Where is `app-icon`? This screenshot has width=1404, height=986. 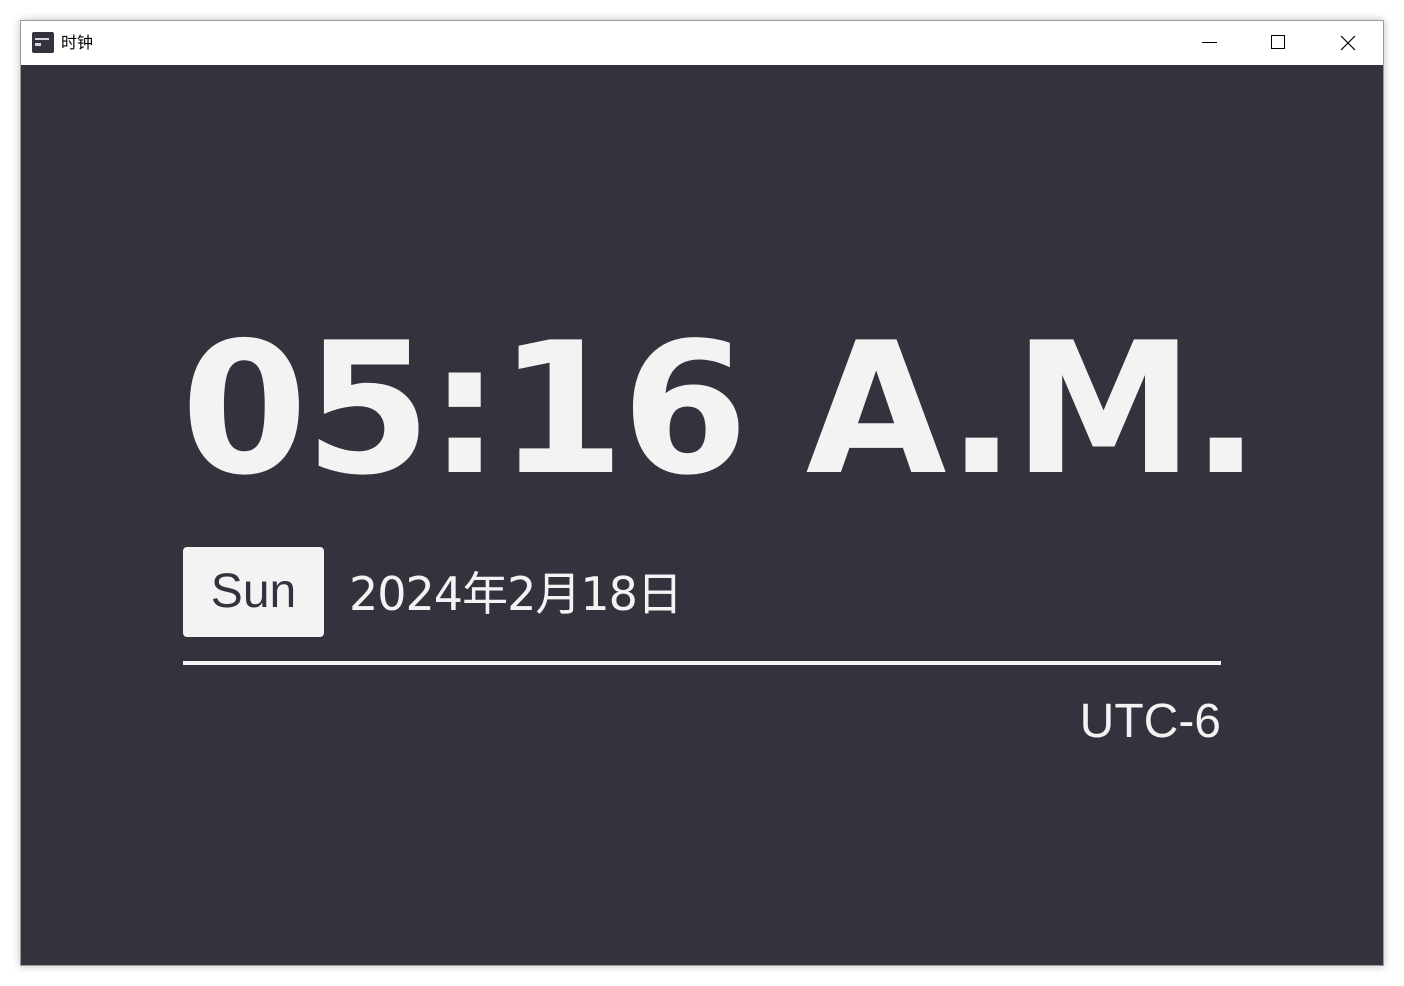 app-icon is located at coordinates (43, 42).